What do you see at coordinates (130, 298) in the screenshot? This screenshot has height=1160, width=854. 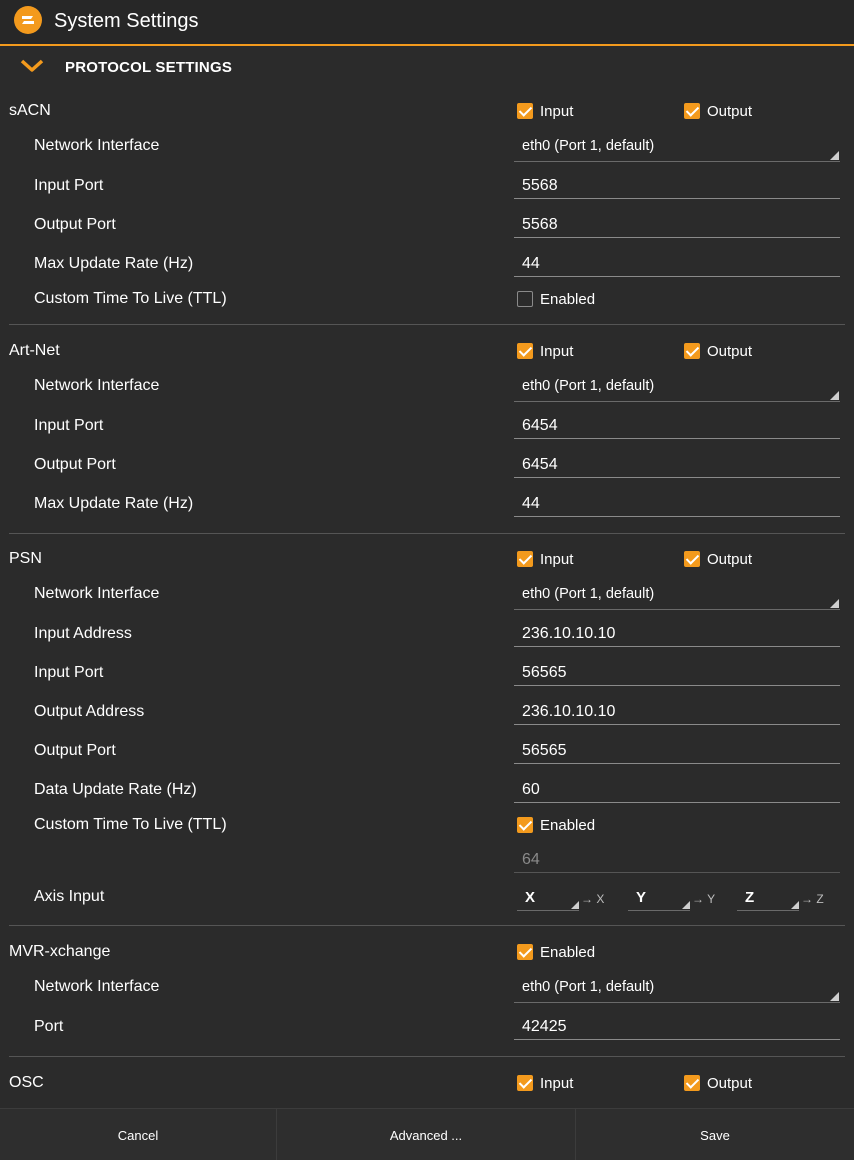 I see `sacn-ttl-label: Custom Time To Live (TTL)` at bounding box center [130, 298].